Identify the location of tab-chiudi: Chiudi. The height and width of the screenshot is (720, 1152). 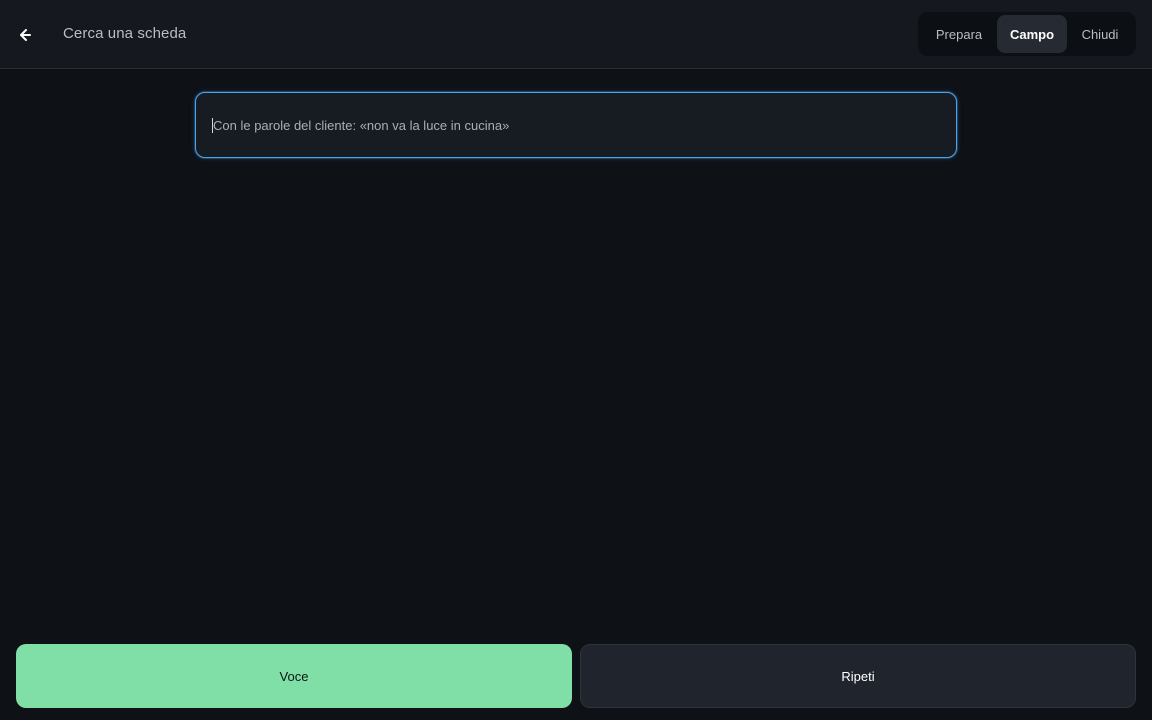
(1100, 34).